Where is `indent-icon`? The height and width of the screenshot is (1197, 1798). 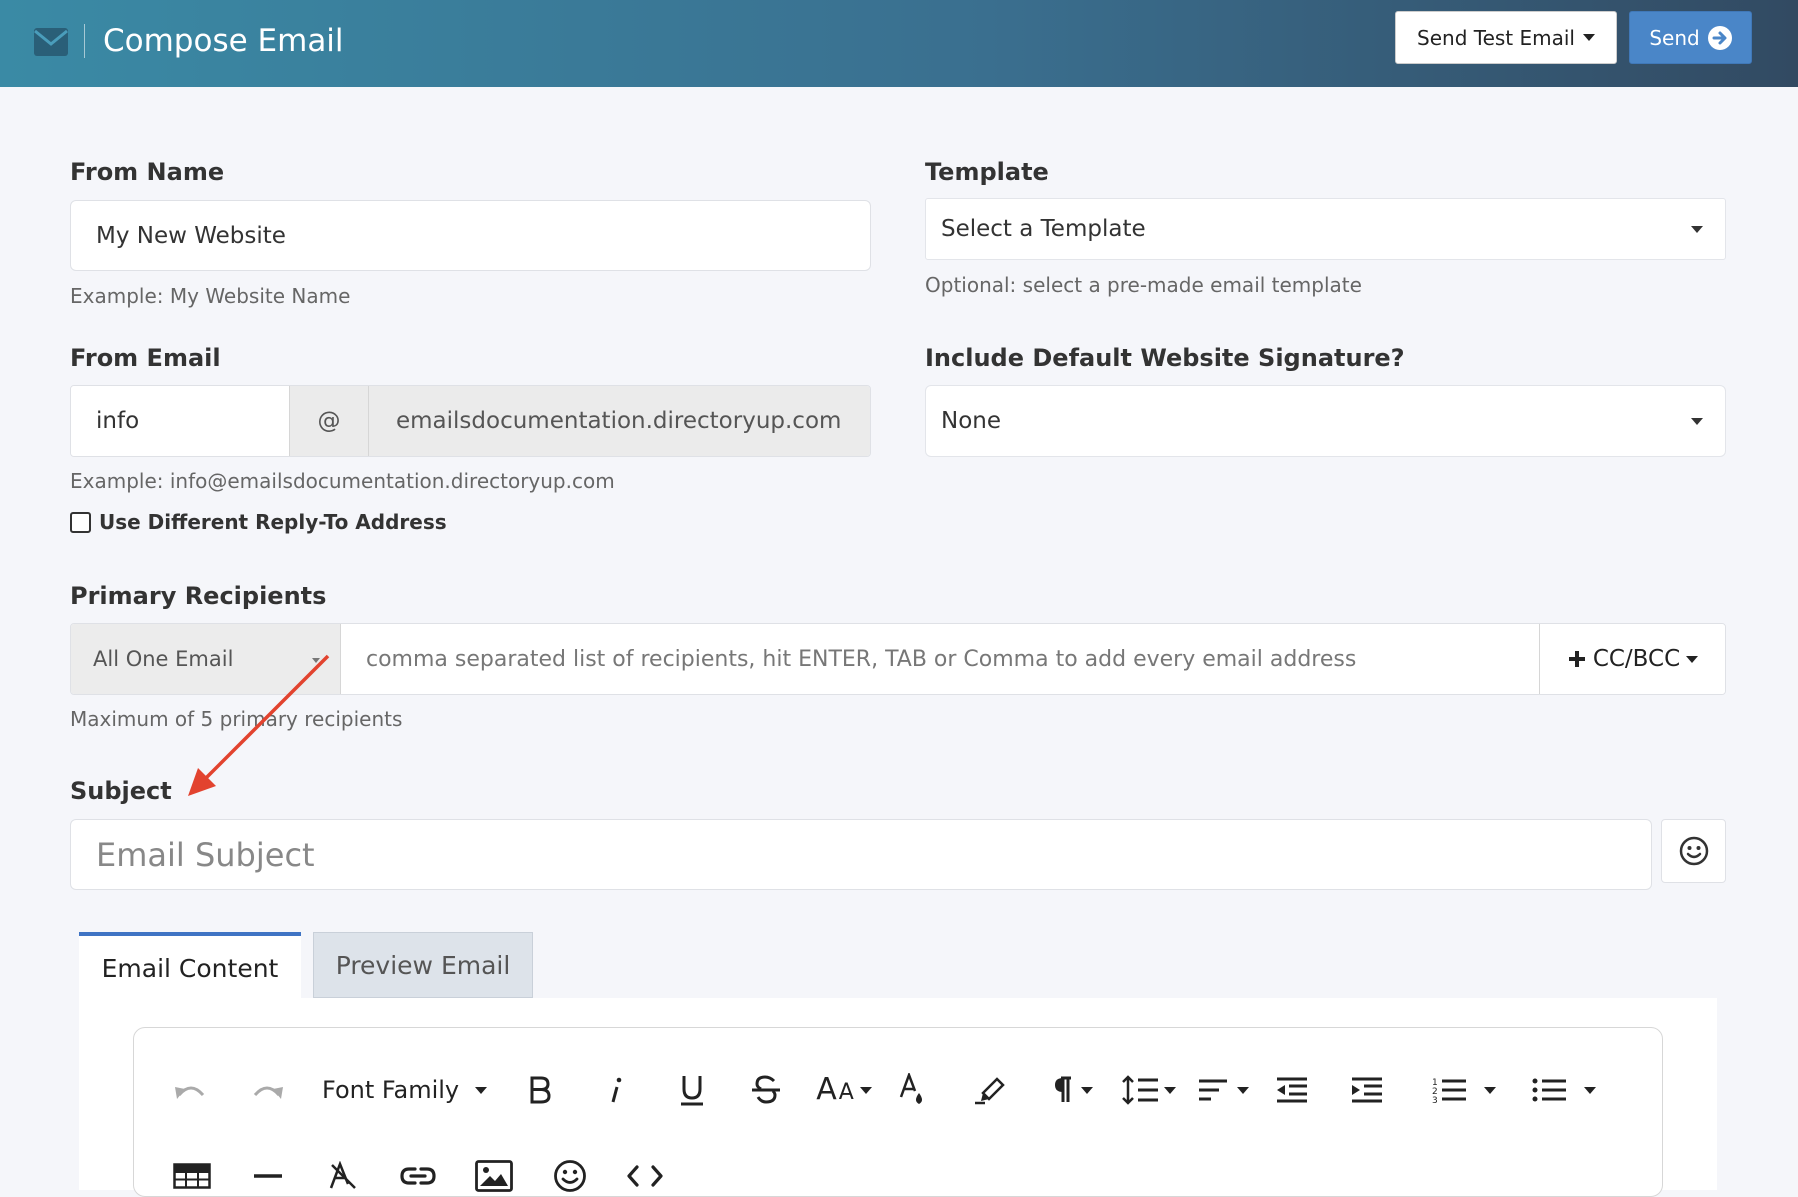
indent-icon is located at coordinates (1367, 1090).